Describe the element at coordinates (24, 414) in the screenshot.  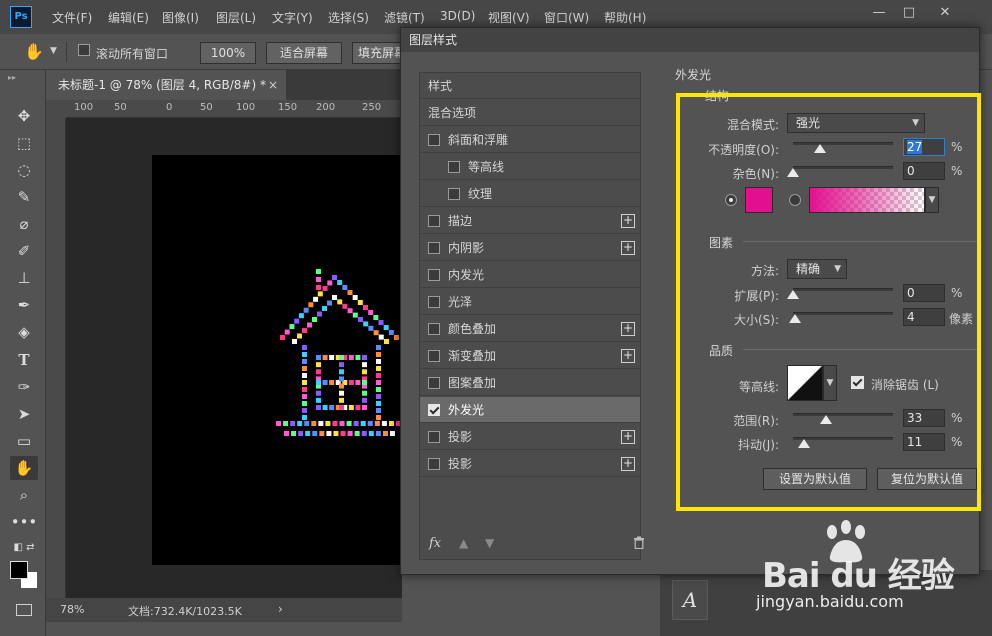
I see `path-select-tool-icon: ➤` at that location.